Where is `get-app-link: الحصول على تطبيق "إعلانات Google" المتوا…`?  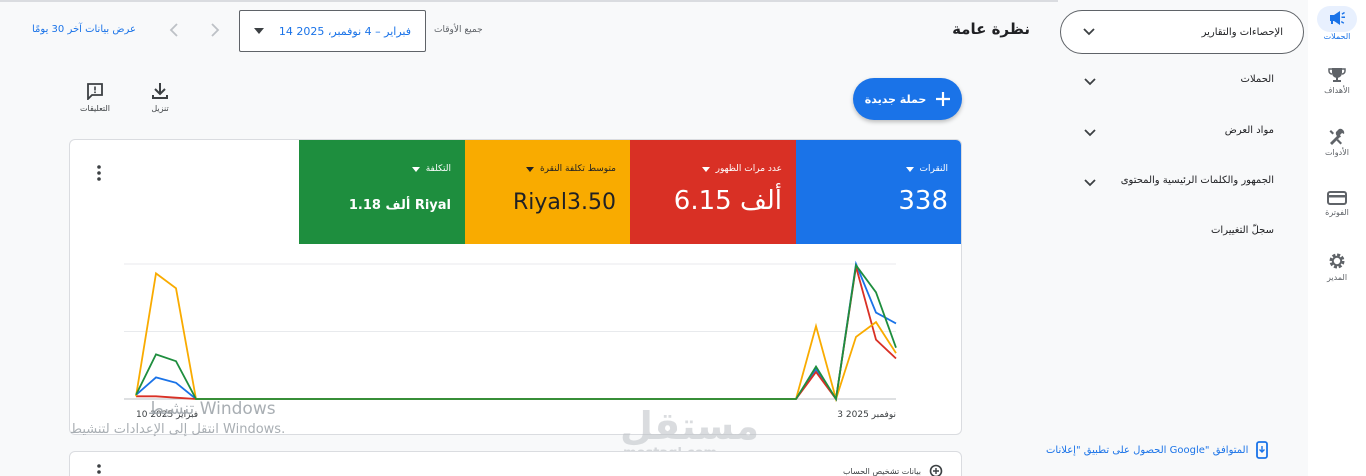
get-app-link: الحصول على تطبيق "إعلانات Google" المتوا… is located at coordinates (1157, 450).